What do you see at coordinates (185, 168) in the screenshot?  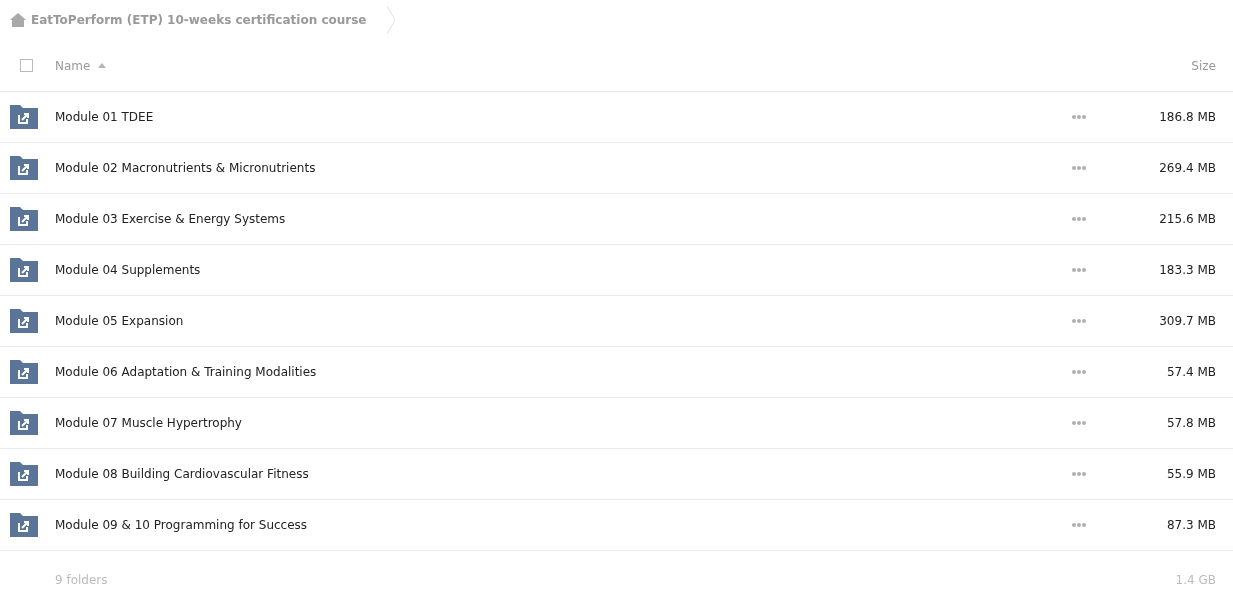 I see `folder-name: Module 02 Macronutrients & Micronutrients` at bounding box center [185, 168].